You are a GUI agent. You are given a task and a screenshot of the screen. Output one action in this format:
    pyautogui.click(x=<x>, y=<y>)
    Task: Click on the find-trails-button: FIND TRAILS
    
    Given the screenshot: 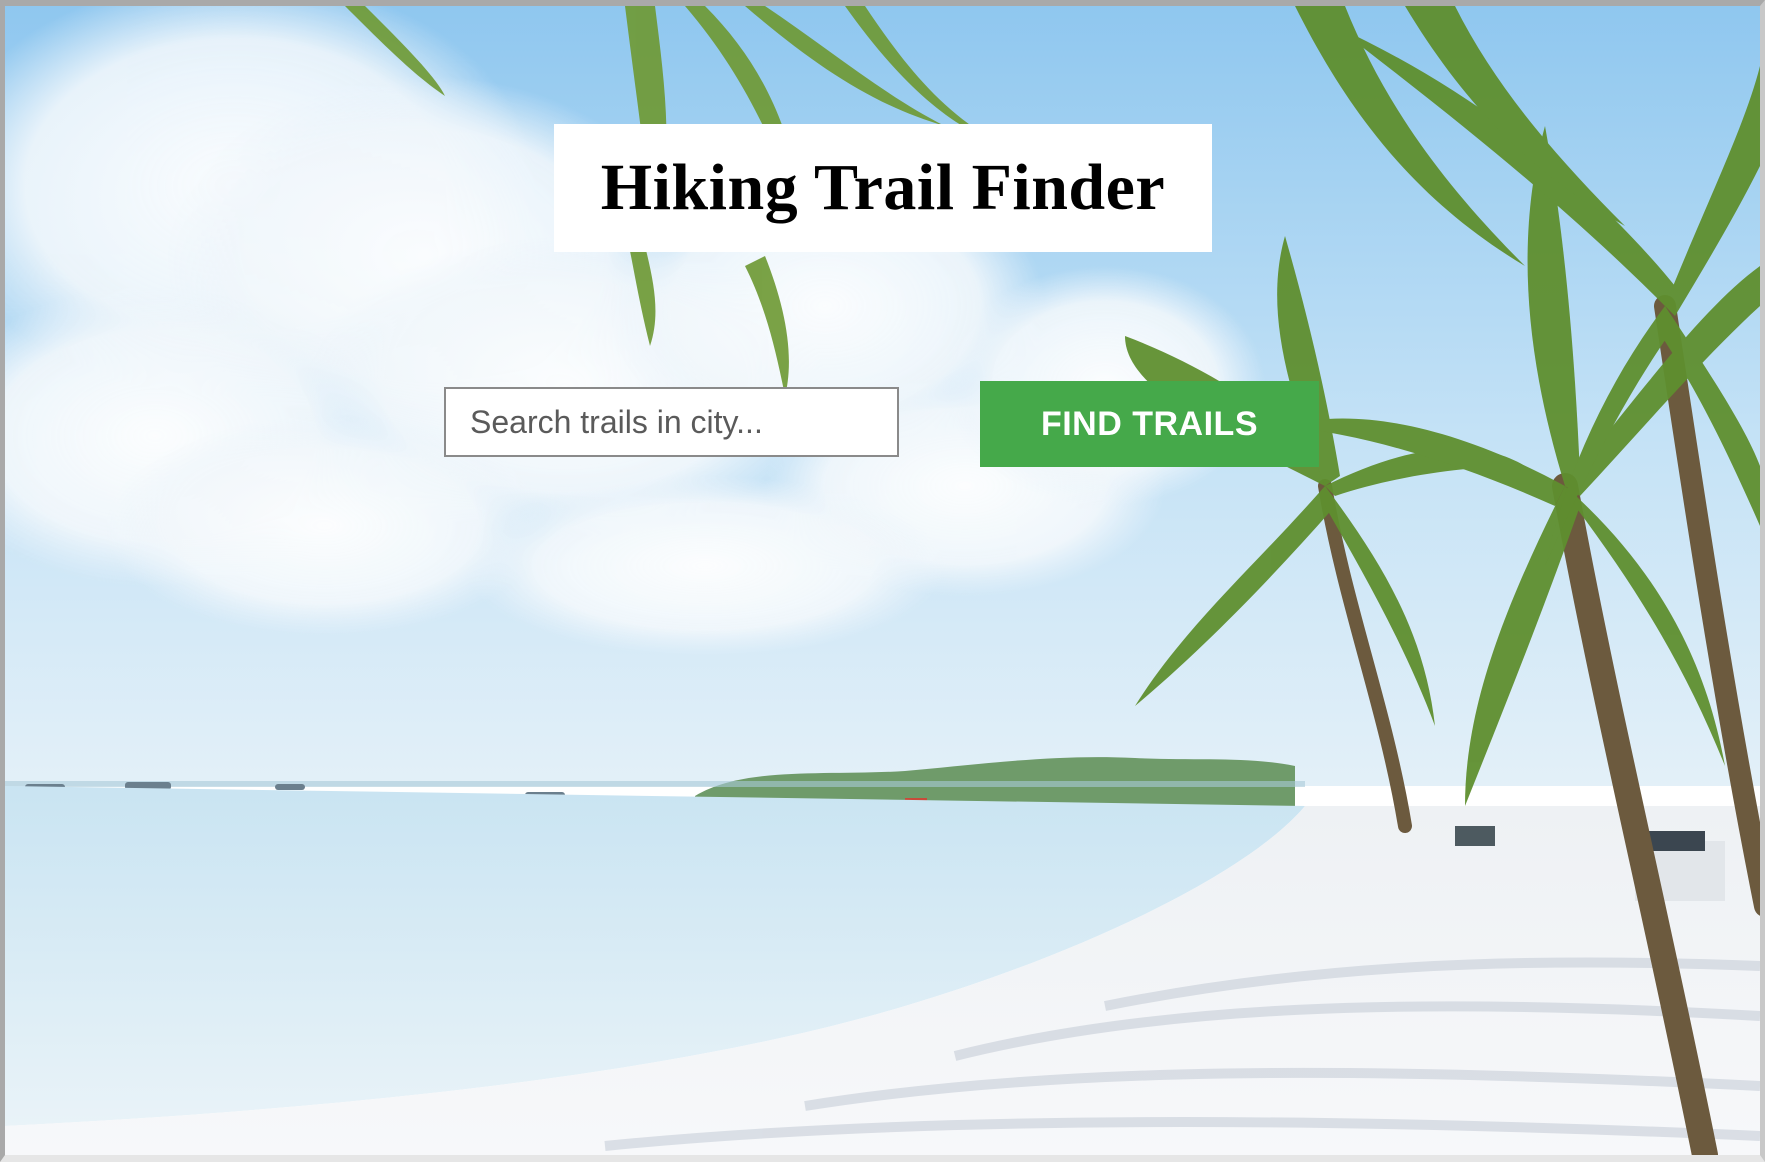 What is the action you would take?
    pyautogui.click(x=1149, y=424)
    